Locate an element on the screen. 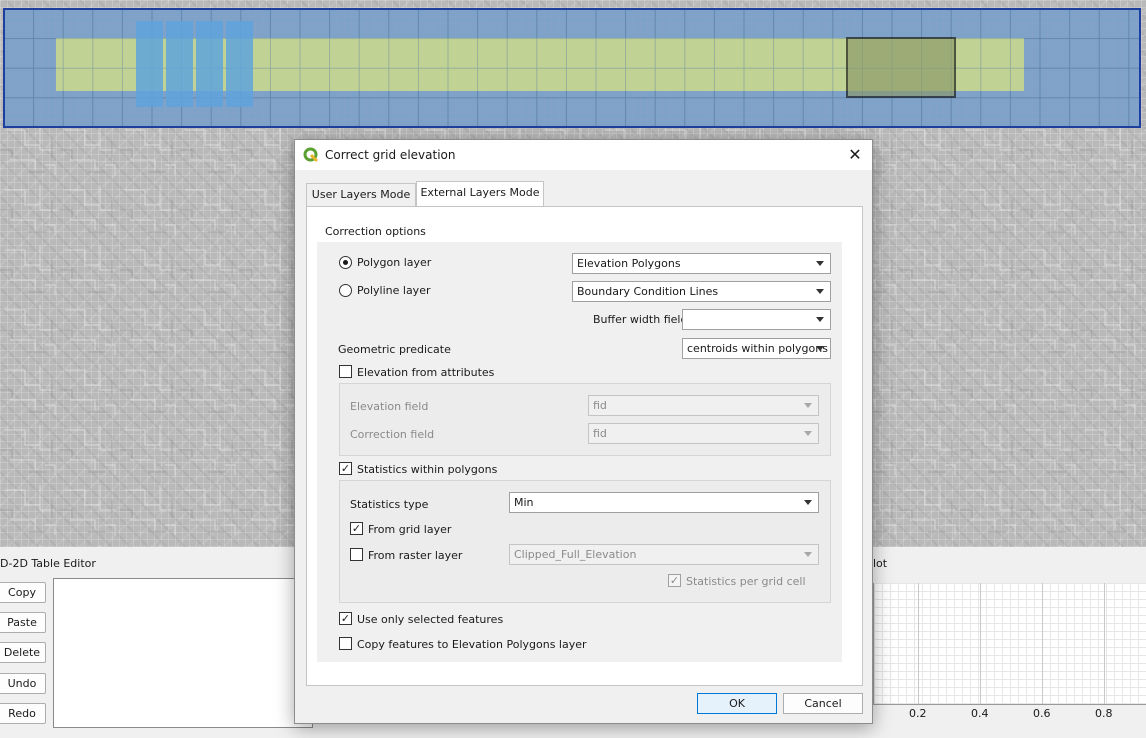 This screenshot has width=1146, height=738. correction-field-label: Correction field is located at coordinates (392, 434).